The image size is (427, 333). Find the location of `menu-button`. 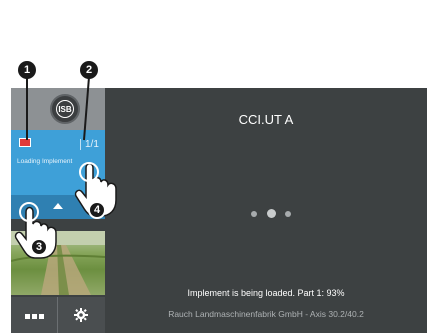

menu-button is located at coordinates (34, 315).